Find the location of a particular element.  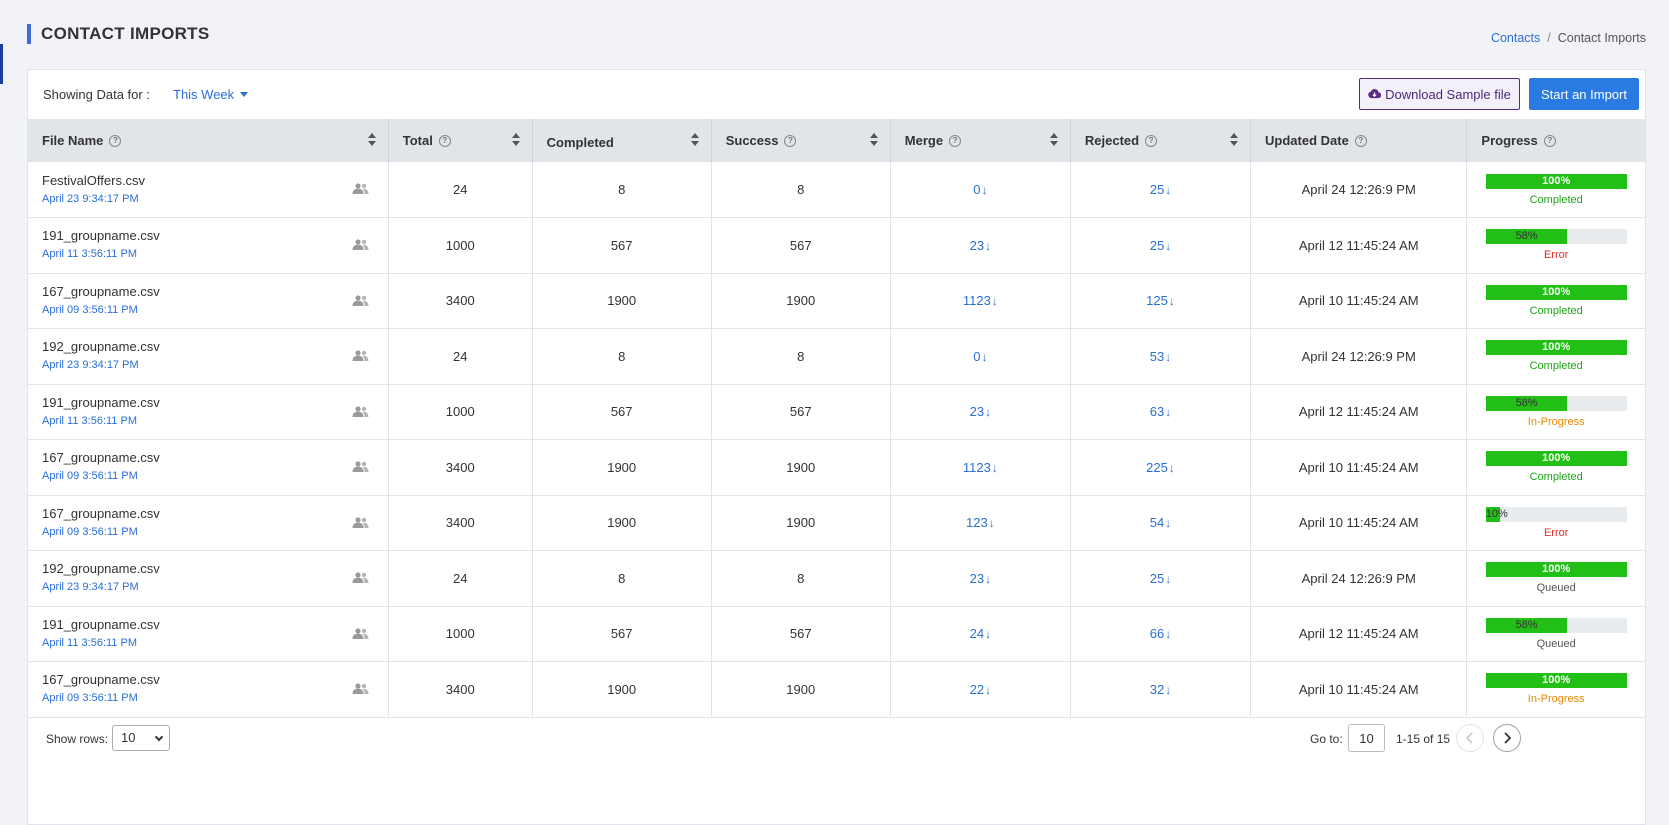

caret-down-icon is located at coordinates (244, 94).